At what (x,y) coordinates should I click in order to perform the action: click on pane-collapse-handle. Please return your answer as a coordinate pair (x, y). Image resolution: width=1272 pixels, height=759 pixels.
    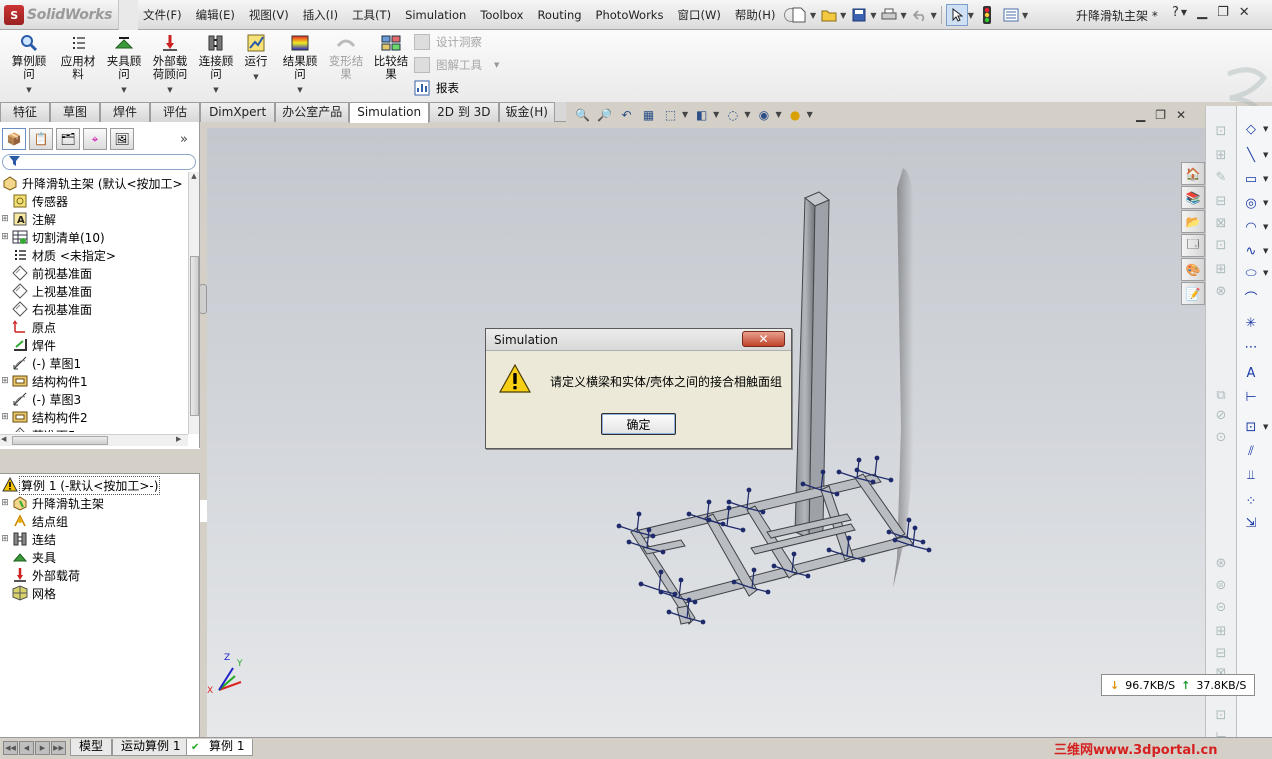
    Looking at the image, I should click on (203, 299).